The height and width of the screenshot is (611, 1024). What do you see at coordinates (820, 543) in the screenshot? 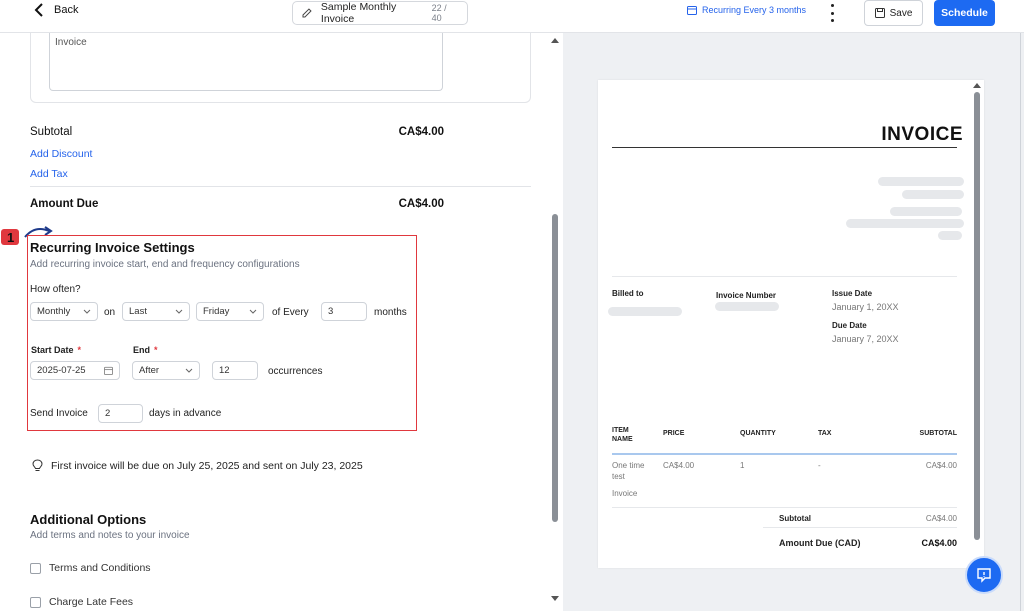
I see `preview-amount-due-label: Amount Due (CAD)` at bounding box center [820, 543].